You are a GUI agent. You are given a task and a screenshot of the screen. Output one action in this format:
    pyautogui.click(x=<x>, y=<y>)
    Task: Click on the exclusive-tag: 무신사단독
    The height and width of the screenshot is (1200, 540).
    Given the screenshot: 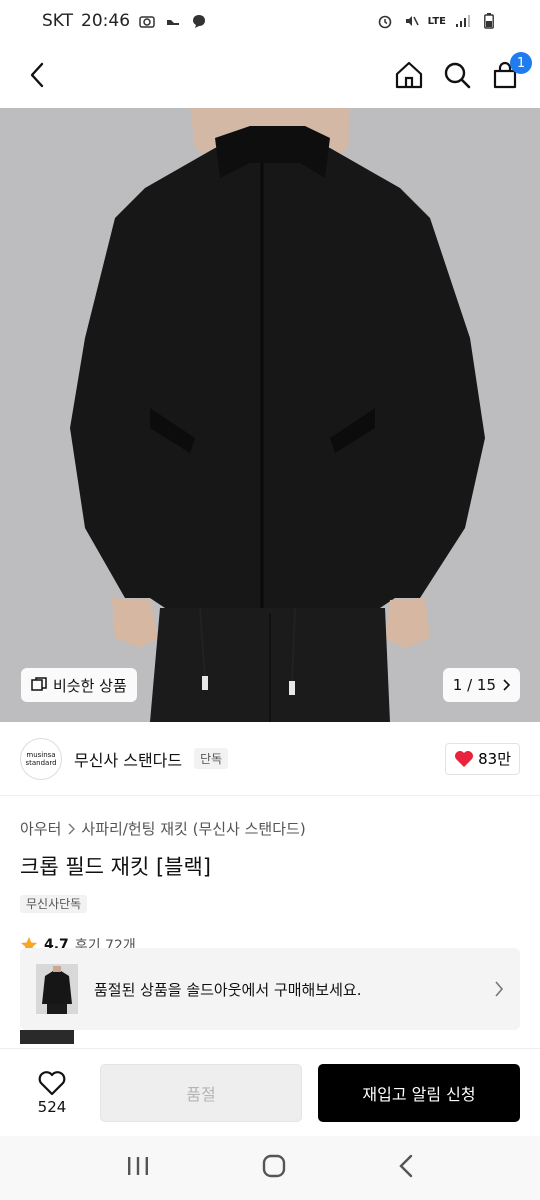 What is the action you would take?
    pyautogui.click(x=54, y=904)
    